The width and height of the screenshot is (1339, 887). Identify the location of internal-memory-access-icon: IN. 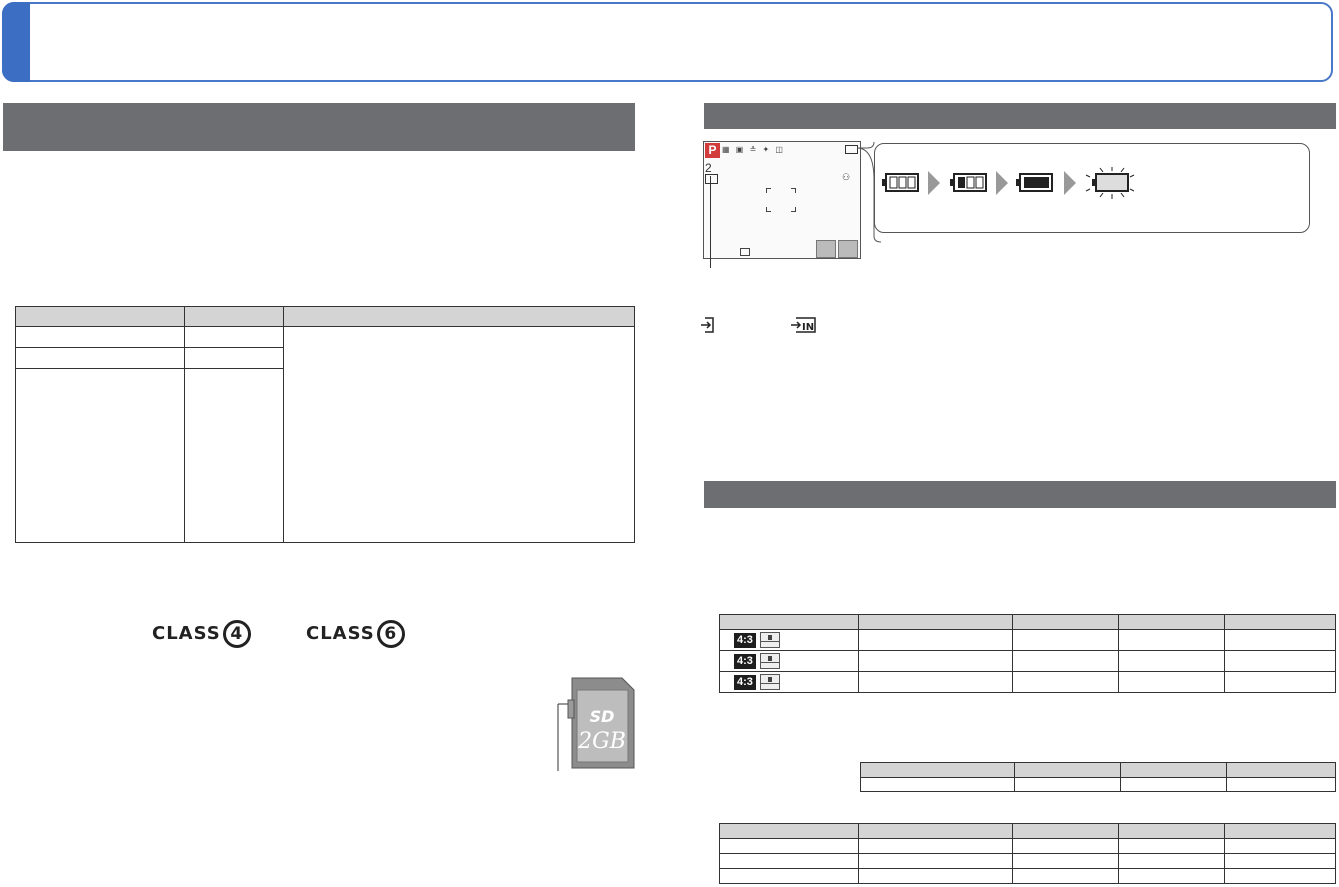
(803, 325).